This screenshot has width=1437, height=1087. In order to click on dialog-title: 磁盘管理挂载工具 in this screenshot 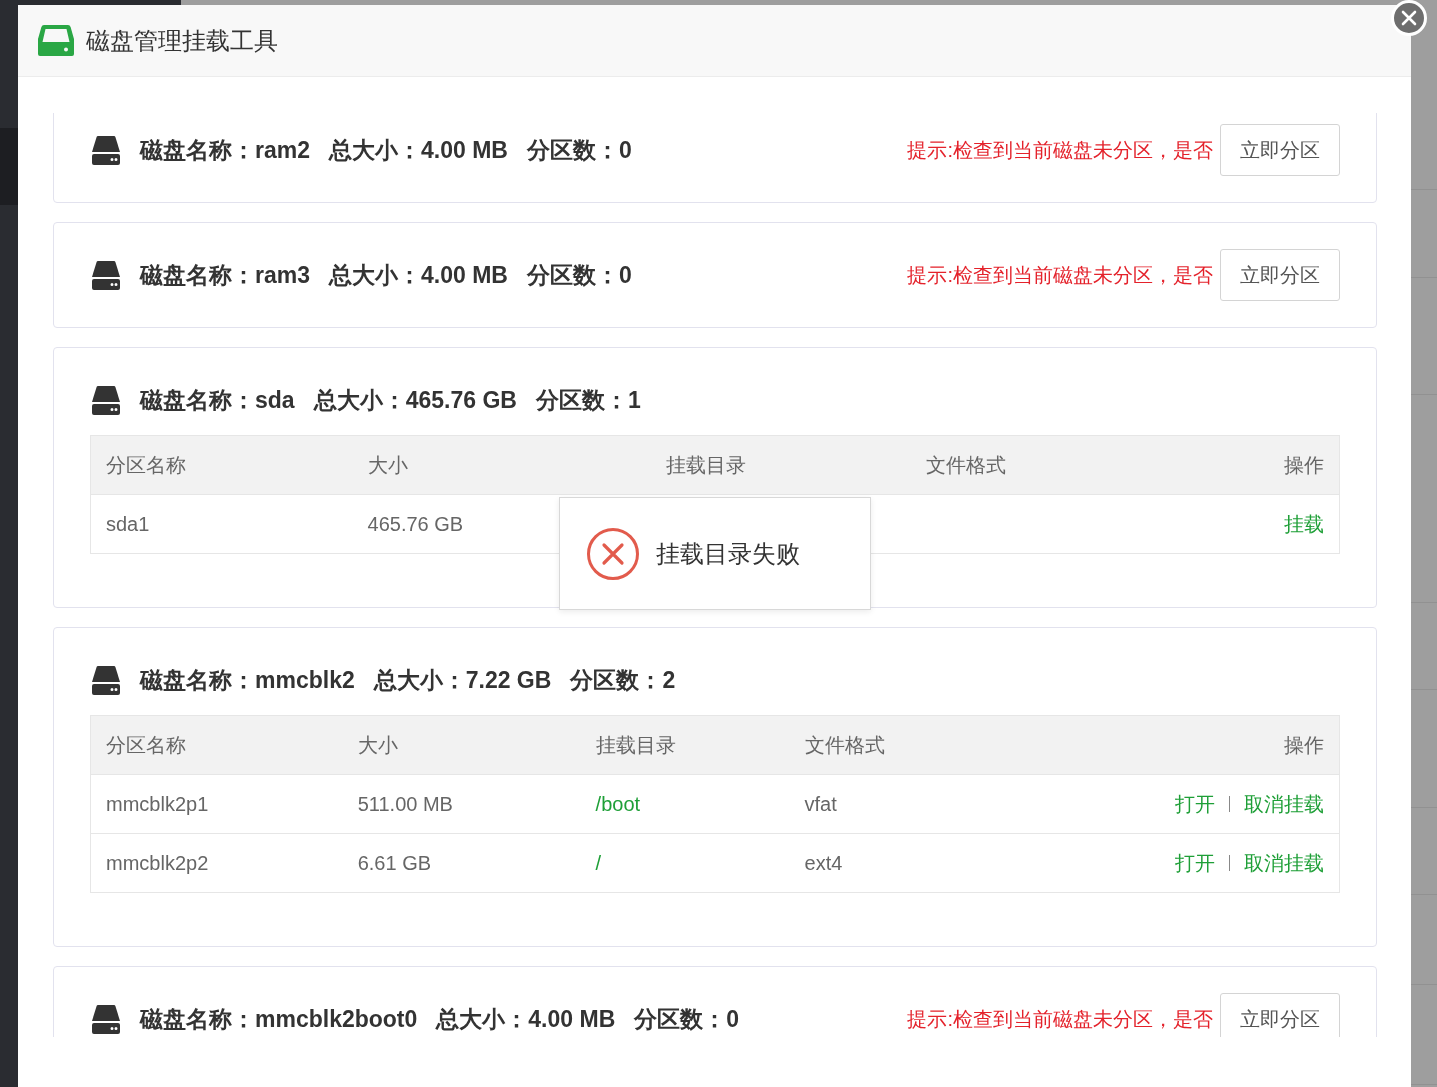, I will do `click(182, 40)`.